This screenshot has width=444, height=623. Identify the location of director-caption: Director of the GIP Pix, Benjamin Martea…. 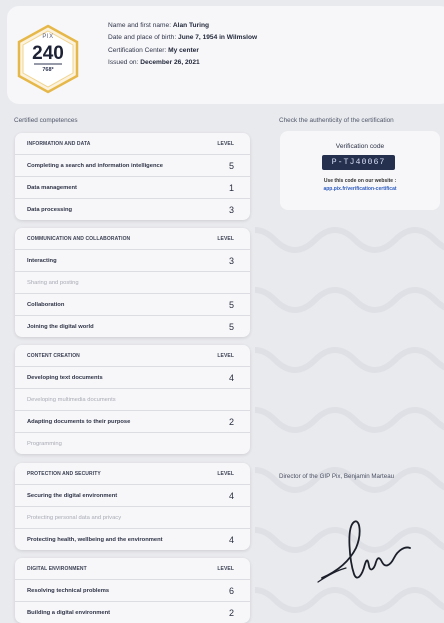
(337, 476).